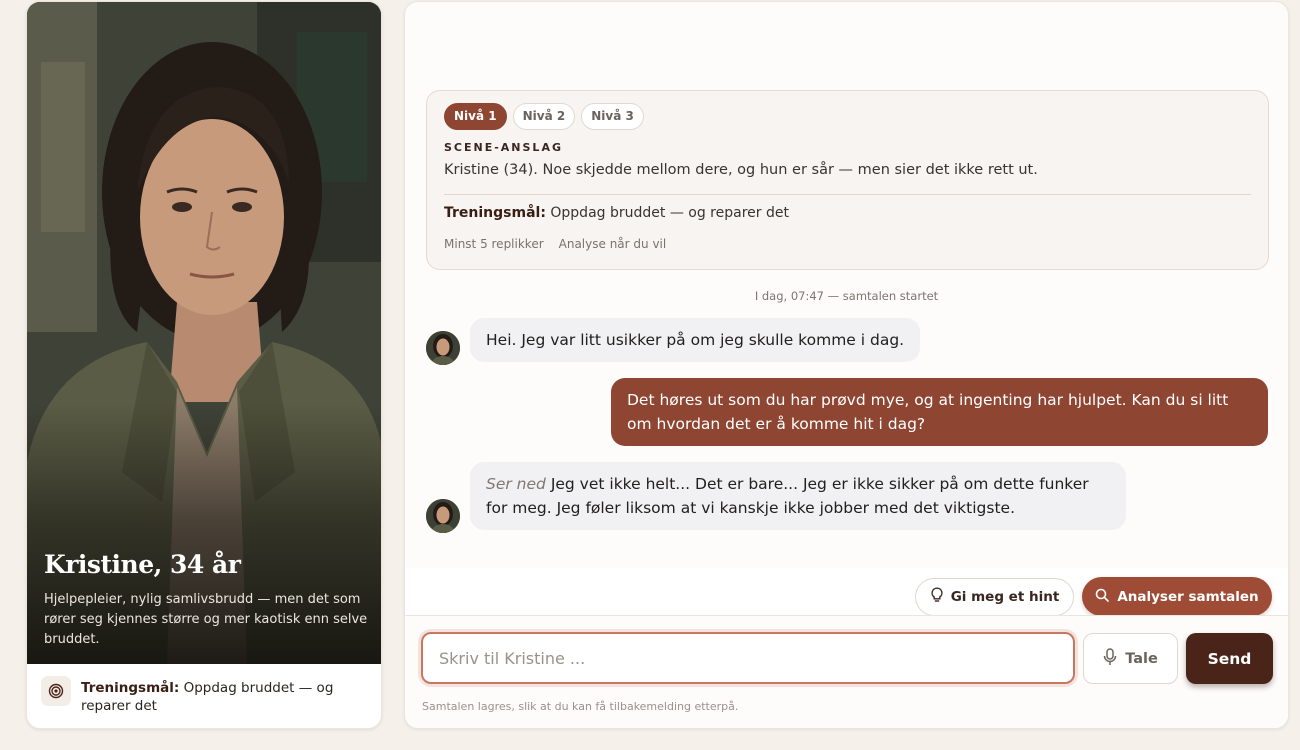 This screenshot has height=750, width=1300. I want to click on lightbulb-icon, so click(937, 597).